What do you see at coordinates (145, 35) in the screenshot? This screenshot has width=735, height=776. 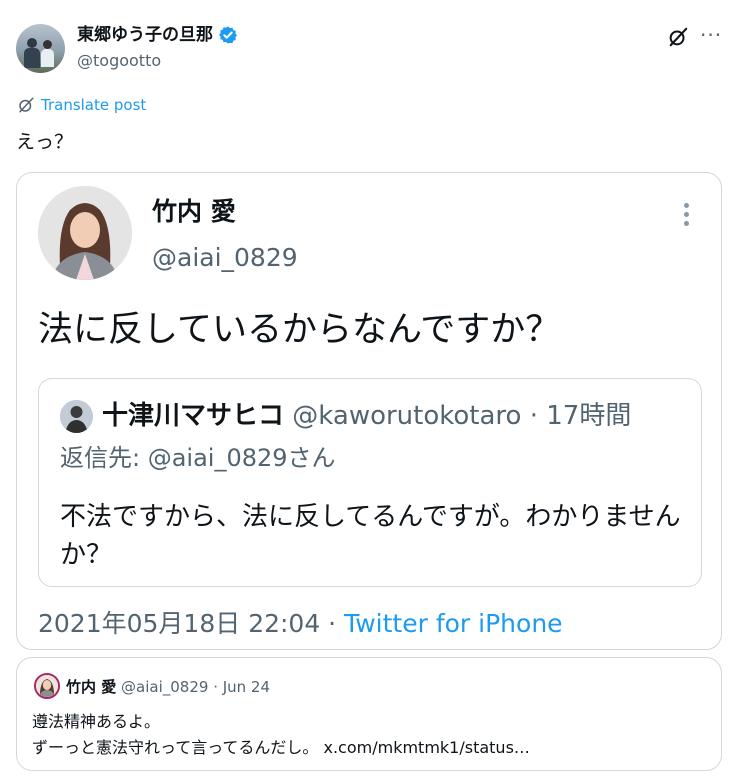 I see `author-name-text: 東郷ゆう子の旦那` at bounding box center [145, 35].